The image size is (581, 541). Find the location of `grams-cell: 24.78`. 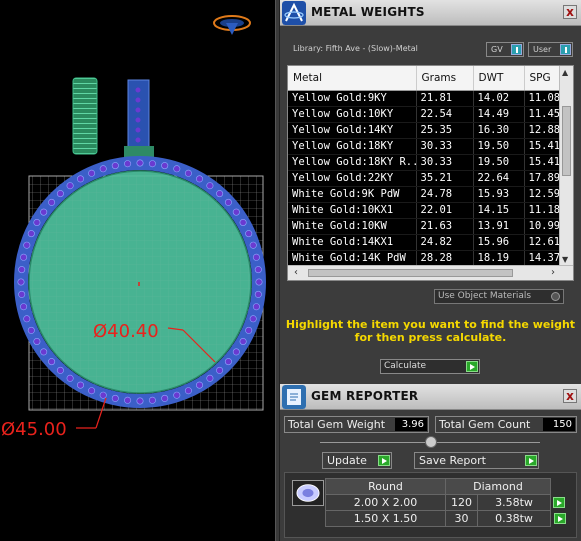

grams-cell: 24.78 is located at coordinates (445, 194).